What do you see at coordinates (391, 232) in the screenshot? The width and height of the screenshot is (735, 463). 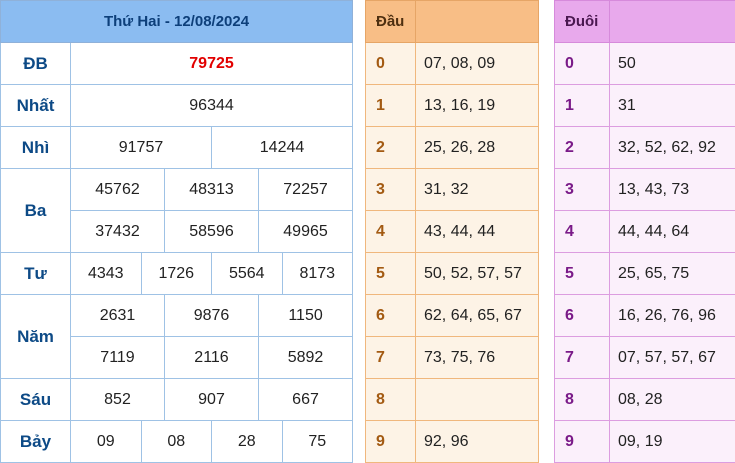 I see `head-key: 4` at bounding box center [391, 232].